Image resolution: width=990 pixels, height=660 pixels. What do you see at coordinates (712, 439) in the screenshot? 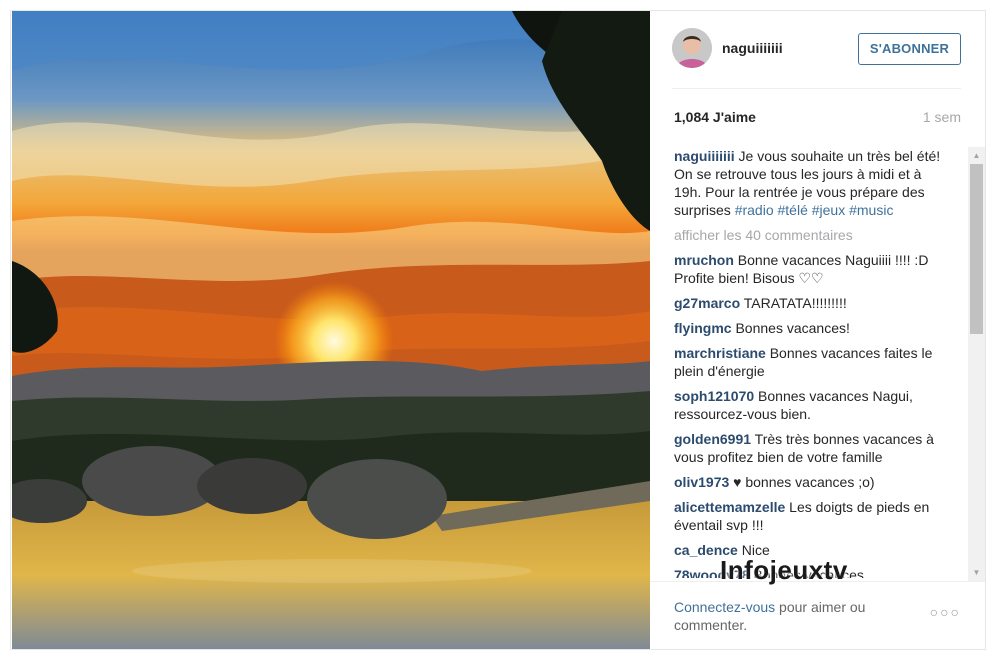
I see `comment-username: golden6991` at bounding box center [712, 439].